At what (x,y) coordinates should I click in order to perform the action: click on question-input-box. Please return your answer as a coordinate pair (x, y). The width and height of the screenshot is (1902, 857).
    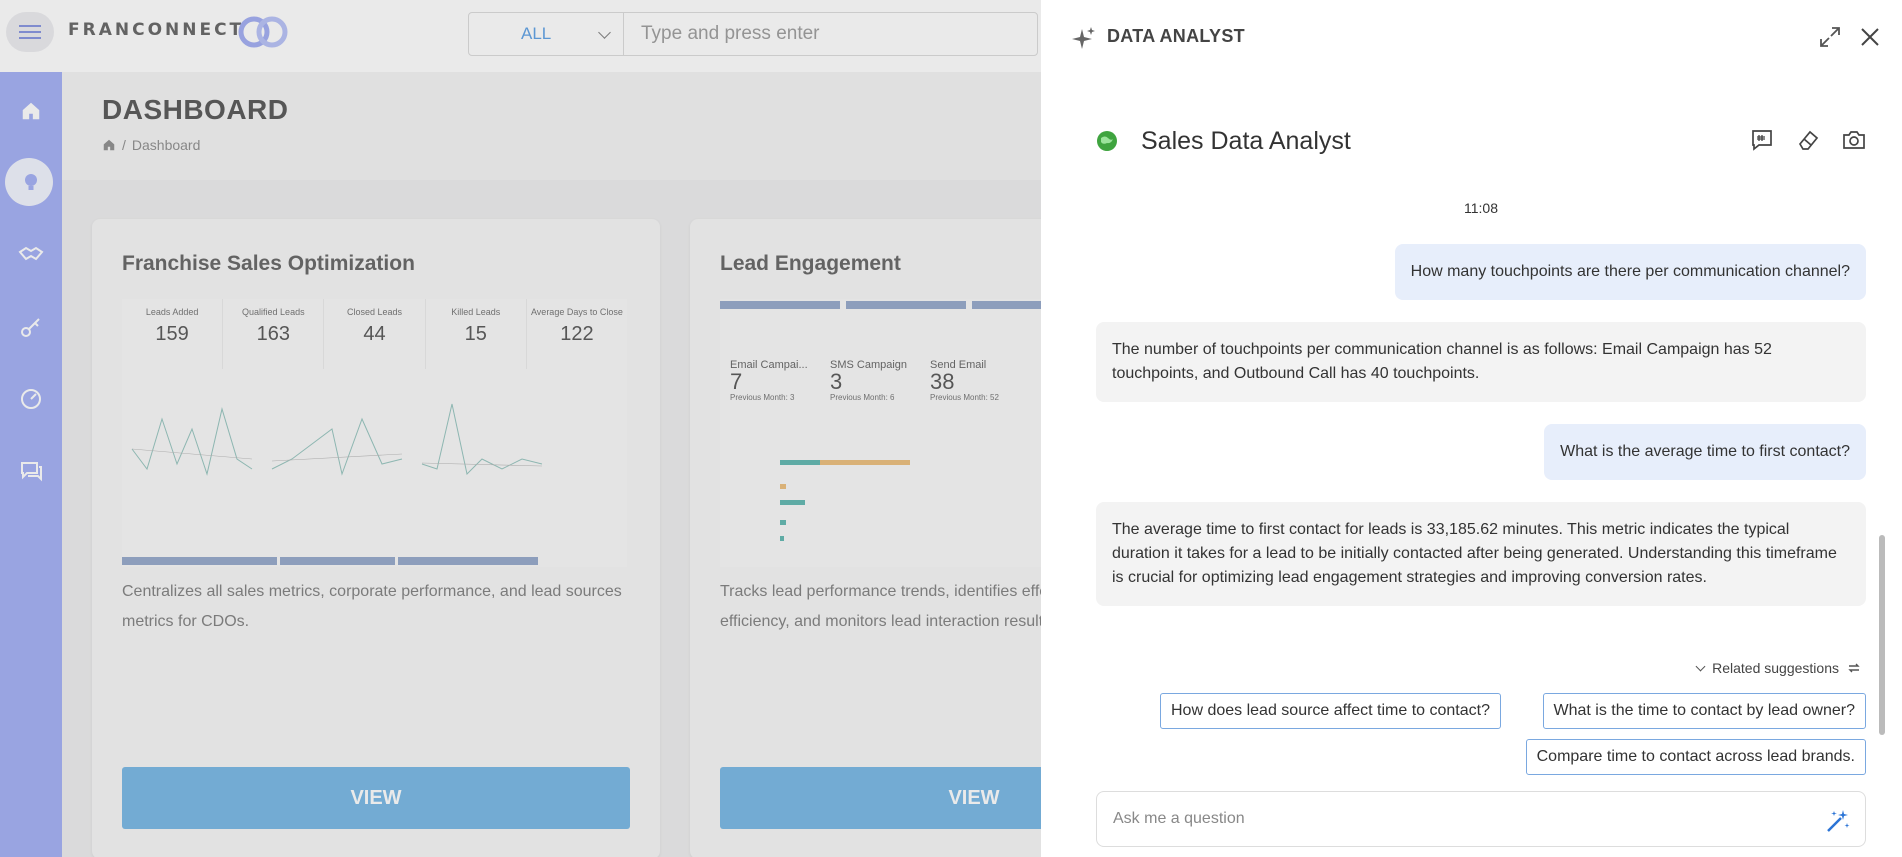
    Looking at the image, I should click on (1481, 819).